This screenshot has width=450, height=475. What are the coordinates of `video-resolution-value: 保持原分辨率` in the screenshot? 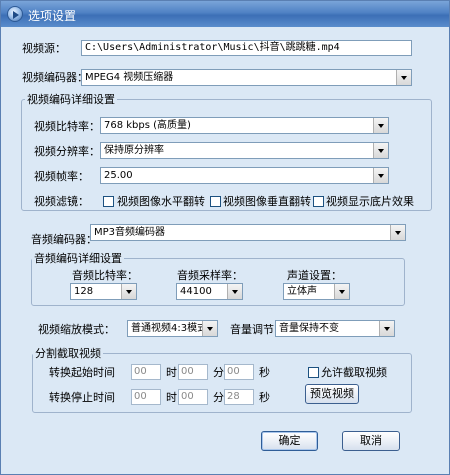 It's located at (134, 150).